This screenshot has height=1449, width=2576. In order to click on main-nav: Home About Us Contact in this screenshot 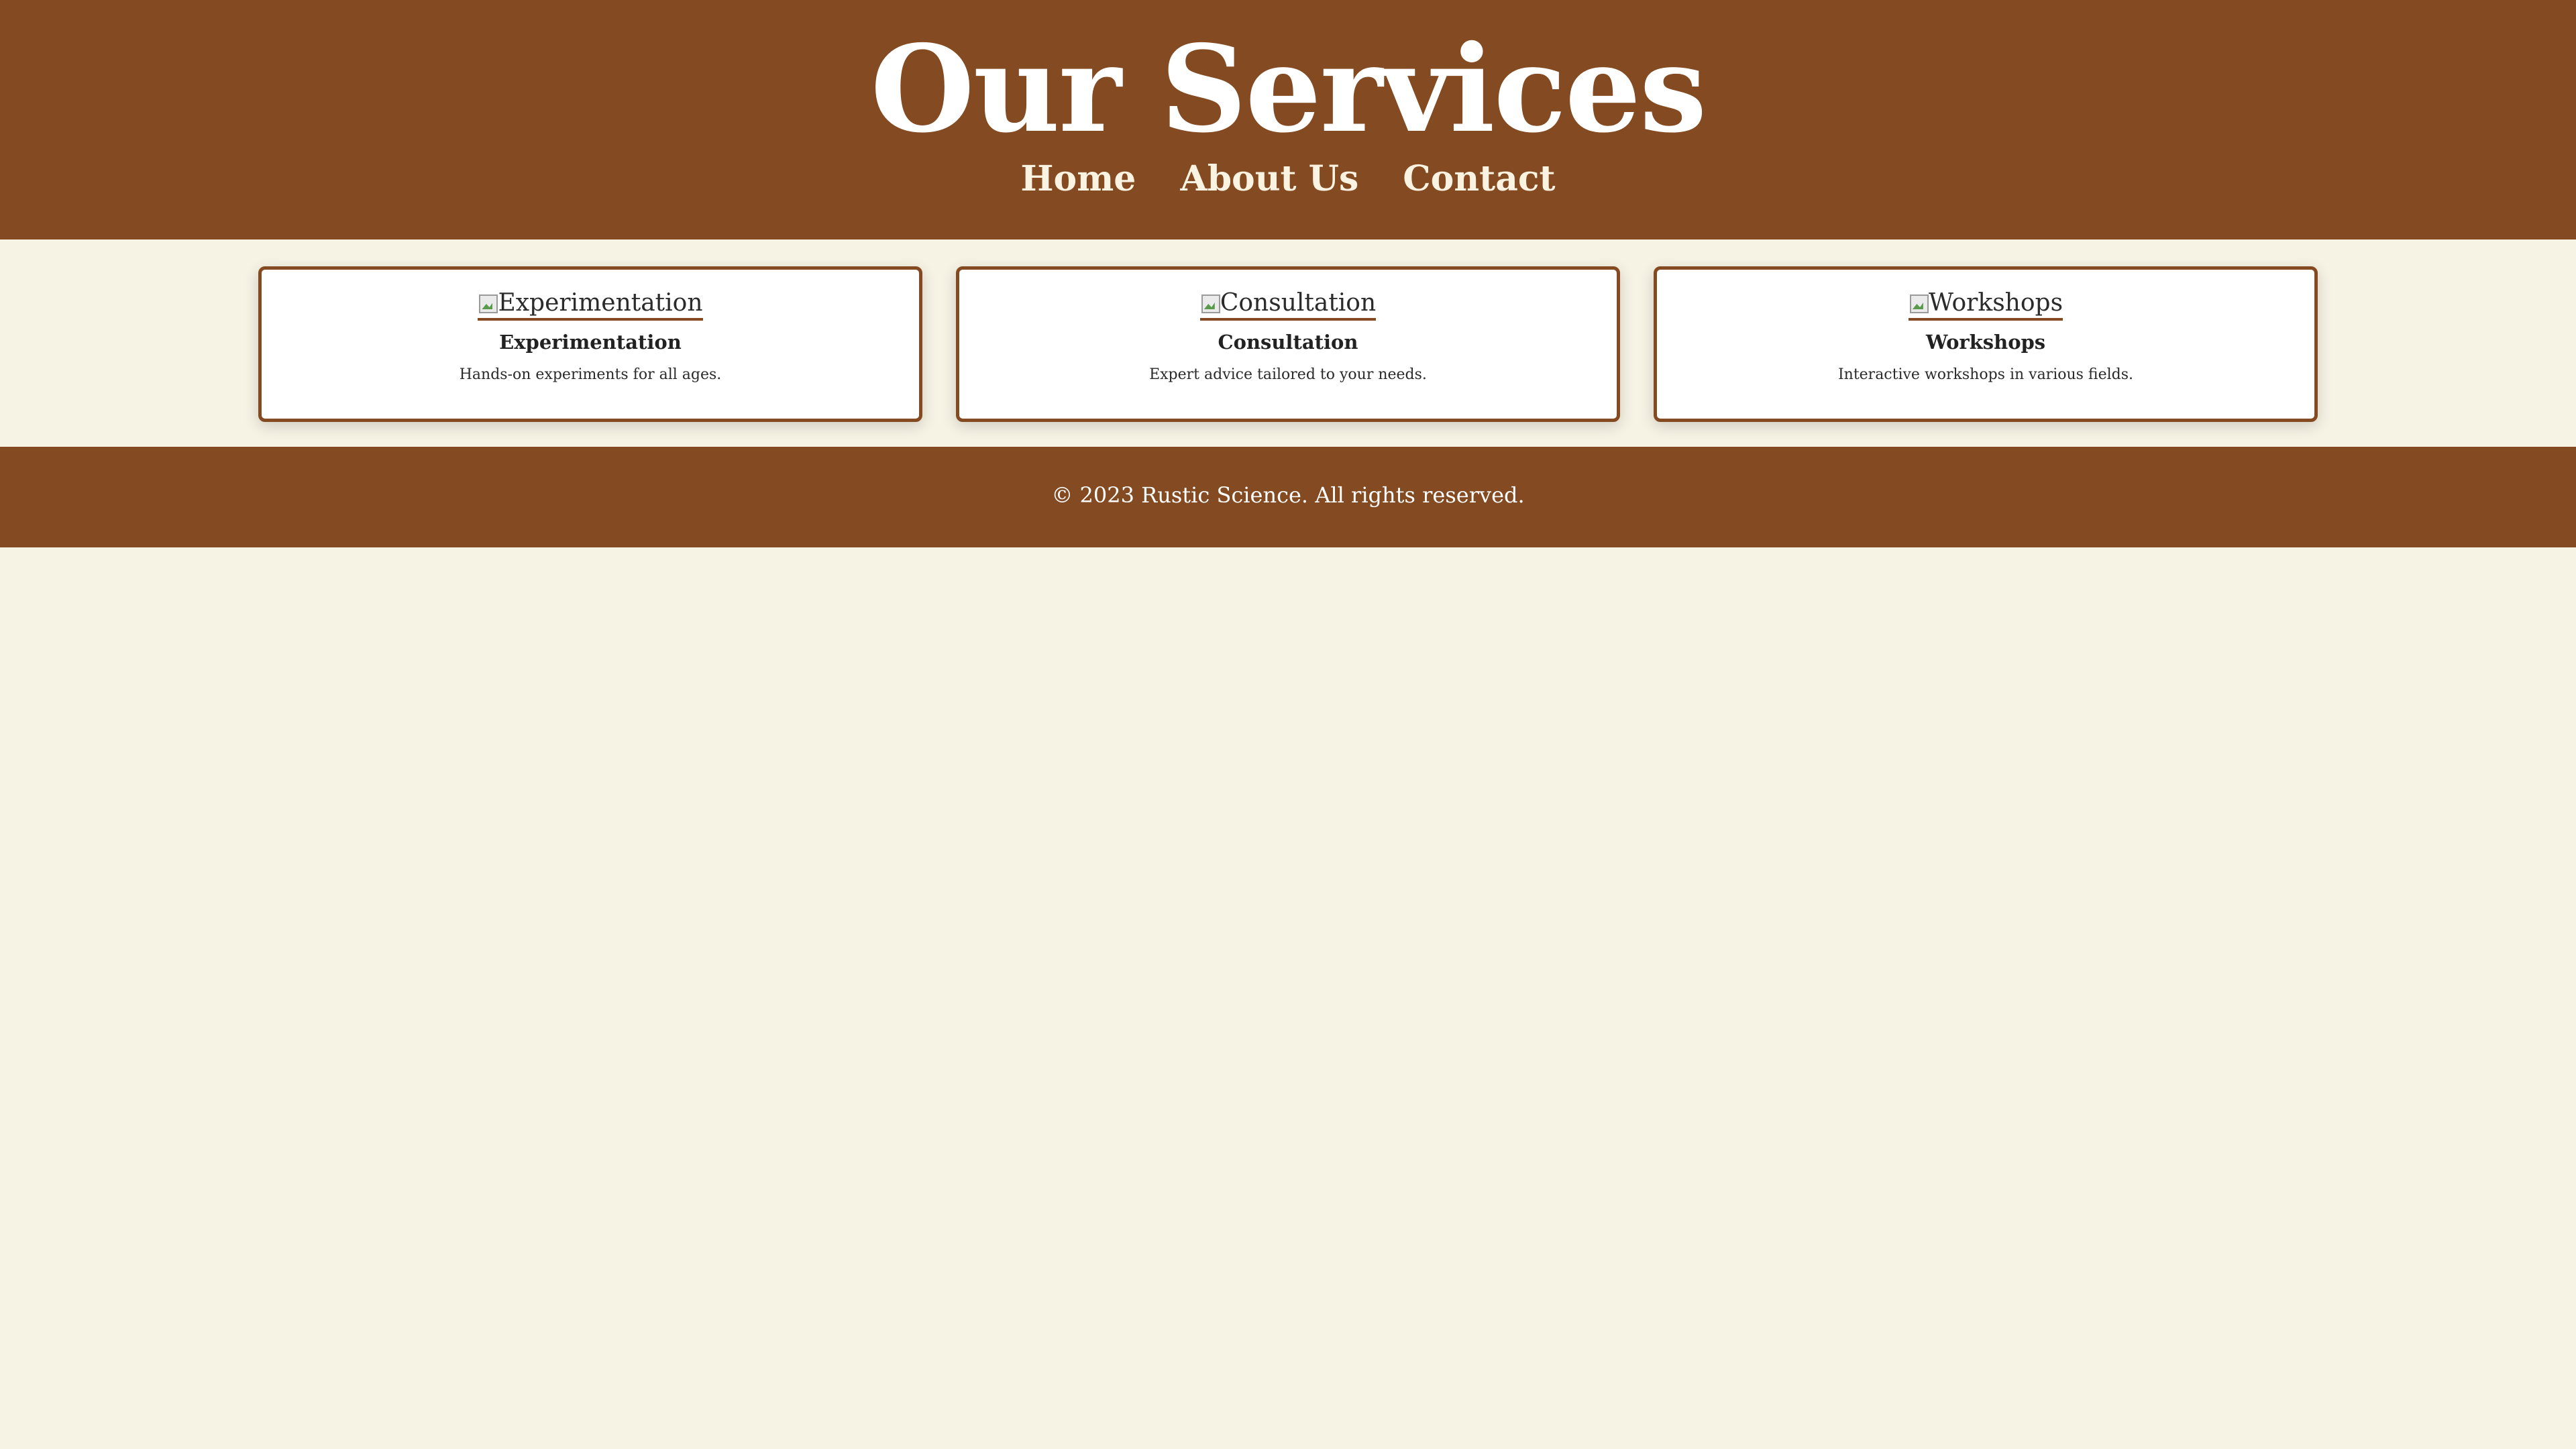, I will do `click(1288, 179)`.